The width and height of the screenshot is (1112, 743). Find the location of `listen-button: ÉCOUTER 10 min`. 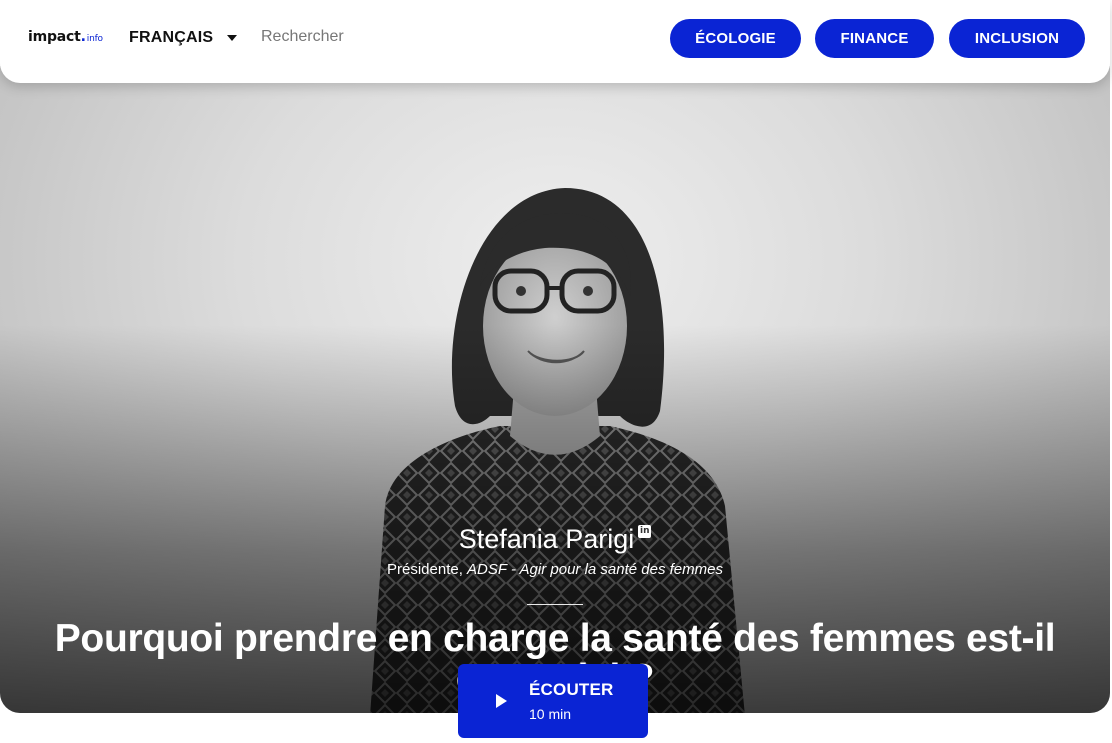

listen-button: ÉCOUTER 10 min is located at coordinates (553, 701).